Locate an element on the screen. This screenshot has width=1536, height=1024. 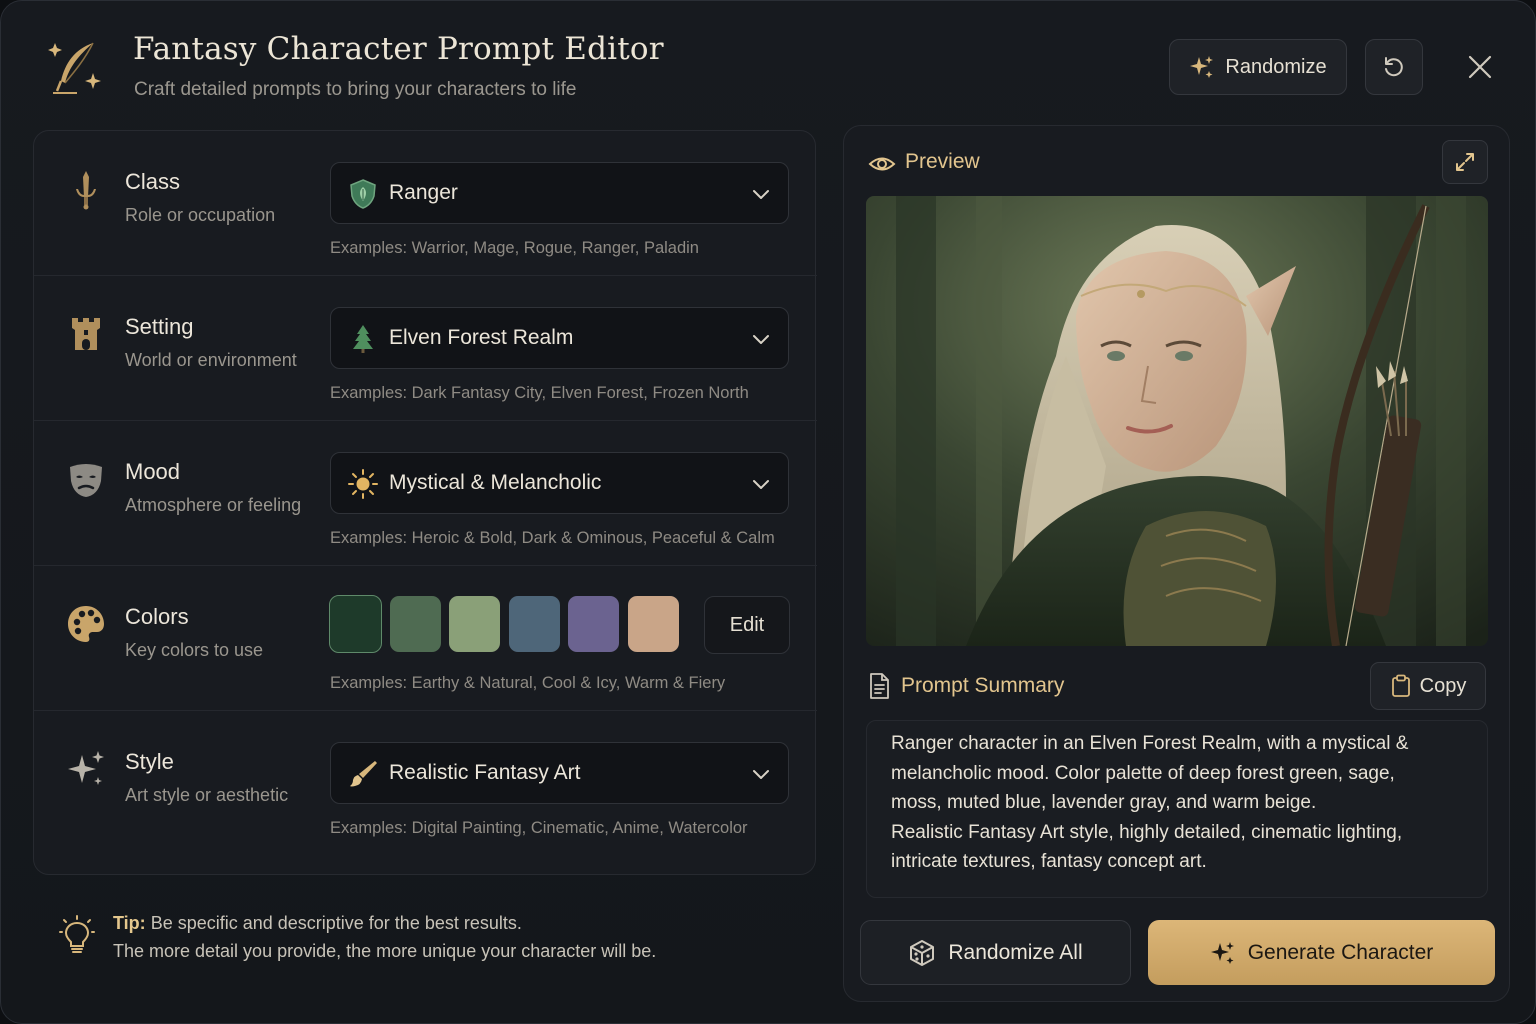
style-select: Realistic Fantasy Art is located at coordinates (559, 773).